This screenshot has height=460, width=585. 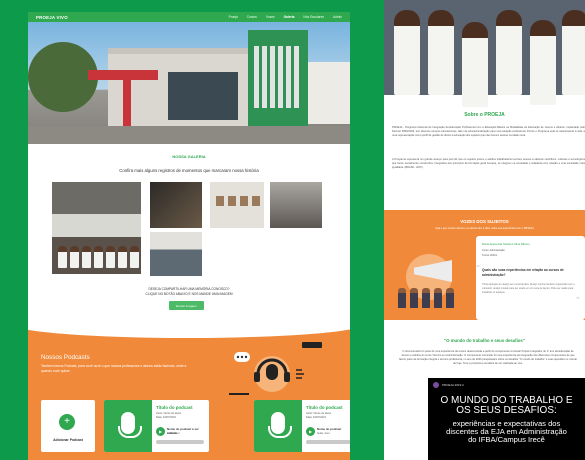 I want to click on testimonials-title: VOZES DOS SUJEITOS, so click(x=484, y=221).